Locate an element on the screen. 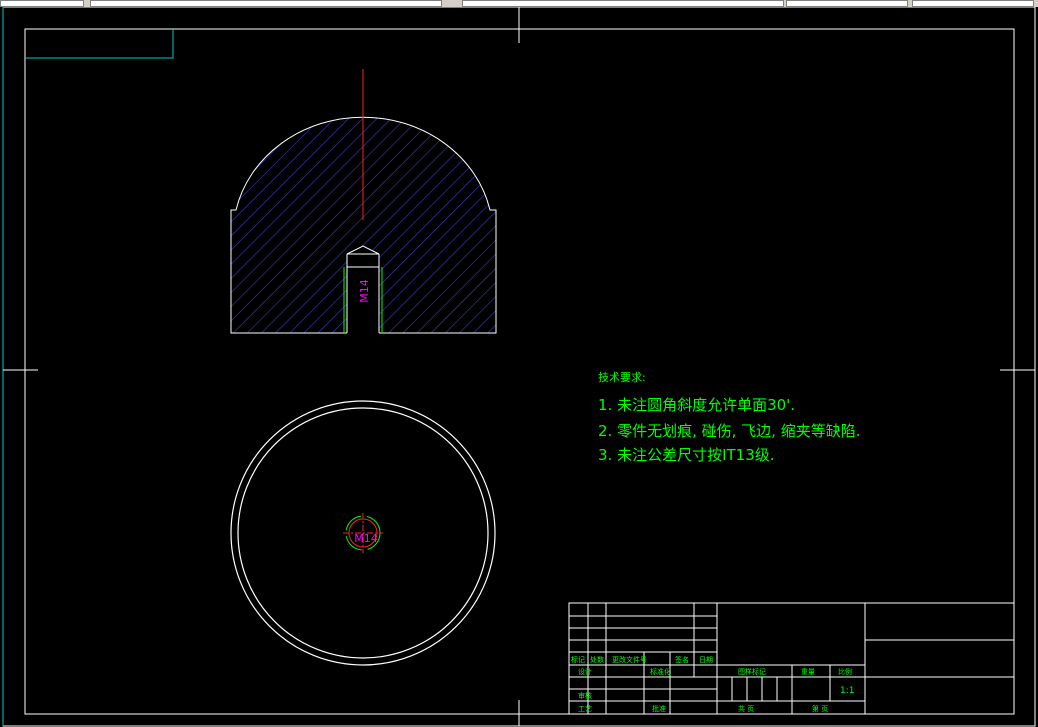  toolbar-strip is located at coordinates (519, 3).